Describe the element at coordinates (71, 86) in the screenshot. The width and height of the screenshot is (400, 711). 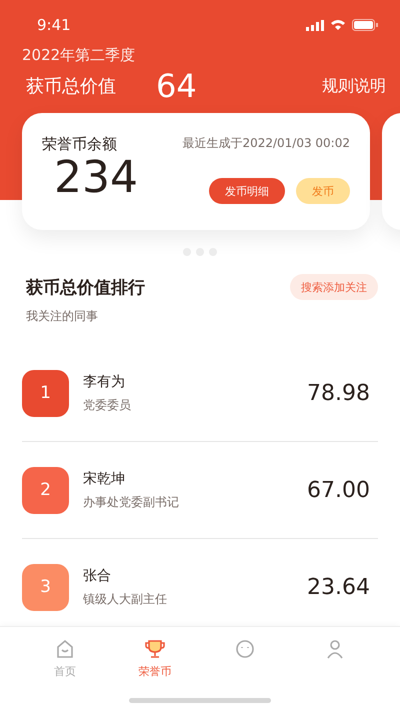
I see `total-label: 获币总价值` at that location.